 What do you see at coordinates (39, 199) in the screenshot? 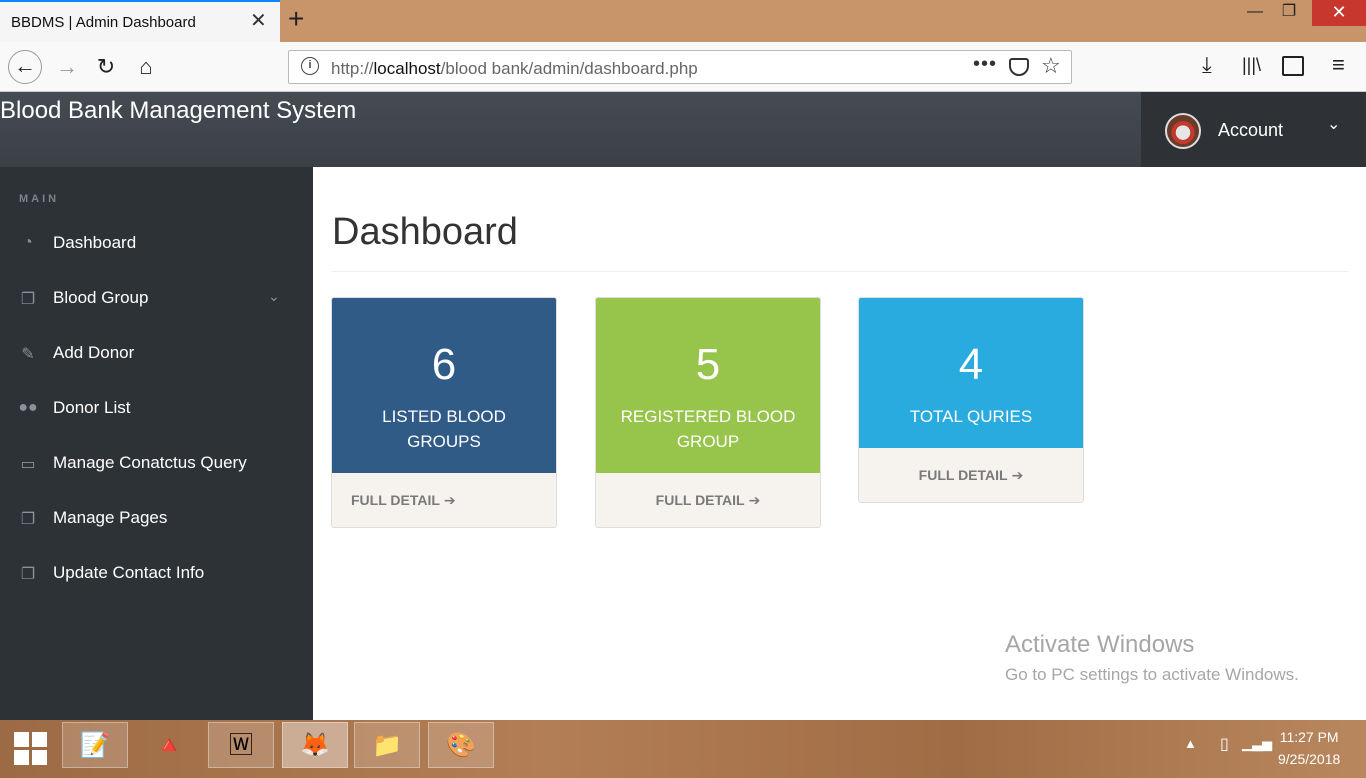
I see `sidebar-heading: MAIN` at bounding box center [39, 199].